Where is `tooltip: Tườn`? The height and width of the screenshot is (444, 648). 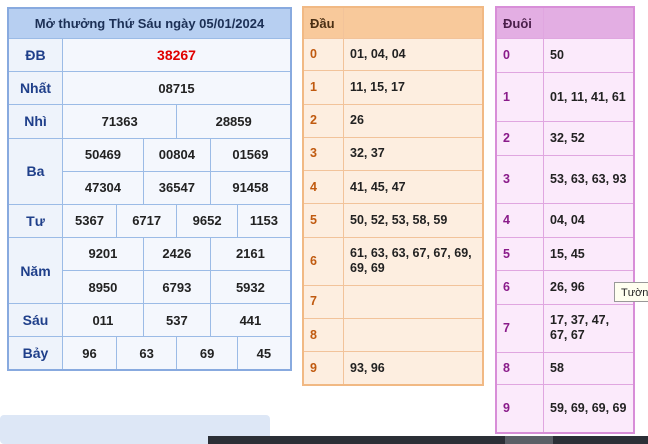 tooltip: Tườn is located at coordinates (631, 292).